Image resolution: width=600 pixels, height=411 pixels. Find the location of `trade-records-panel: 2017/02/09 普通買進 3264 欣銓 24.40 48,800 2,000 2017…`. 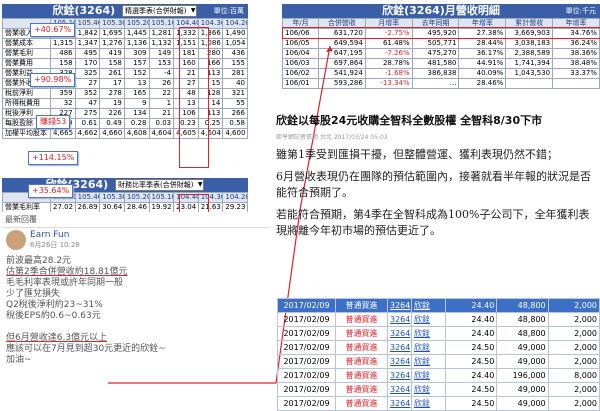

trade-records-panel: 2017/02/09 普通買進 3264 欣銓 24.40 48,800 2,000 2017… is located at coordinates (438, 354).